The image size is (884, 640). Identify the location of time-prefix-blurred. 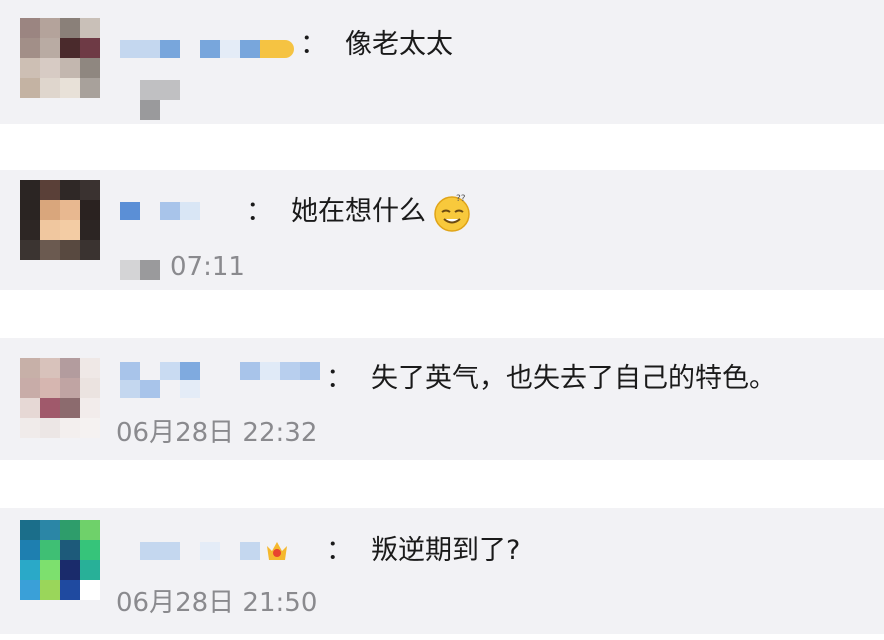
(140, 270).